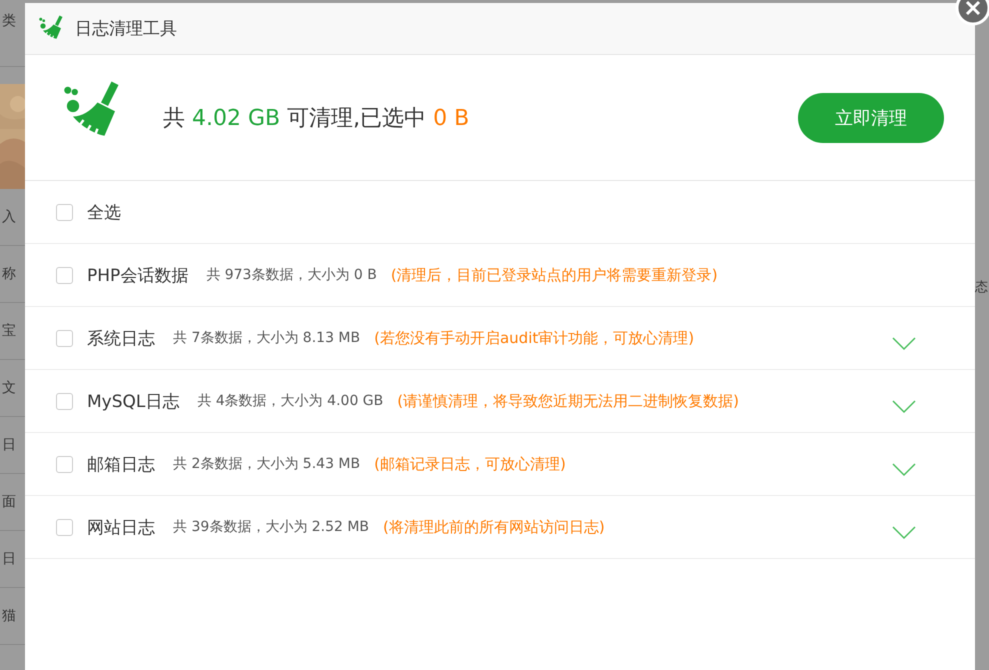  I want to click on background-text: 面, so click(9, 502).